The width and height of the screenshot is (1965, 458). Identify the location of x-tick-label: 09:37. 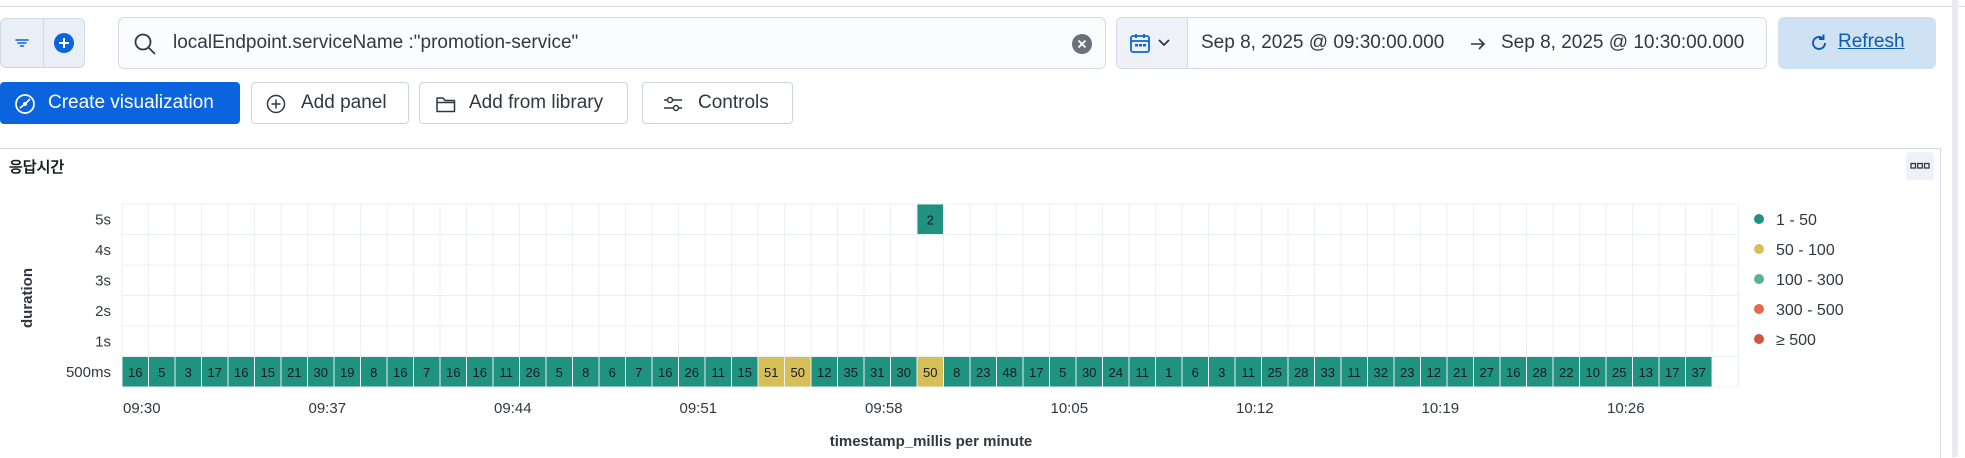
(328, 408).